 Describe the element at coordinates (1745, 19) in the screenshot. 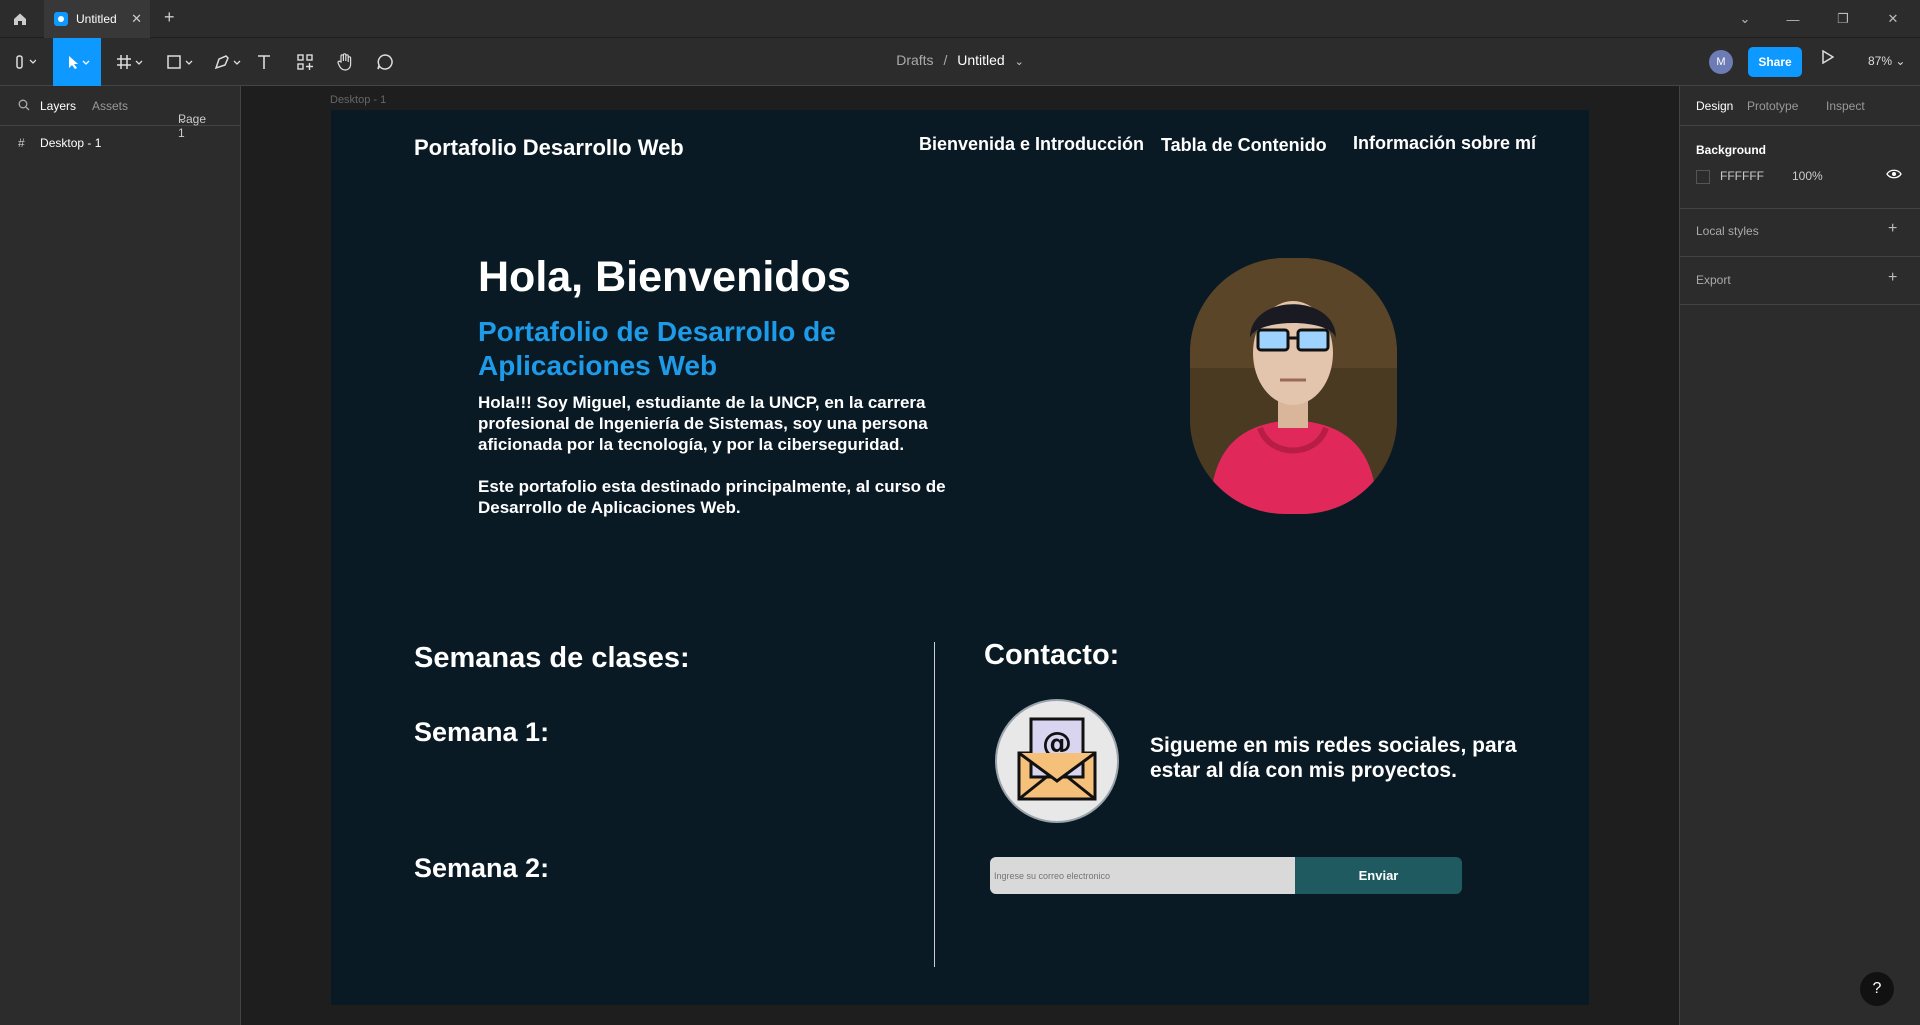

I see `chevron-down-icon: ⌄` at that location.